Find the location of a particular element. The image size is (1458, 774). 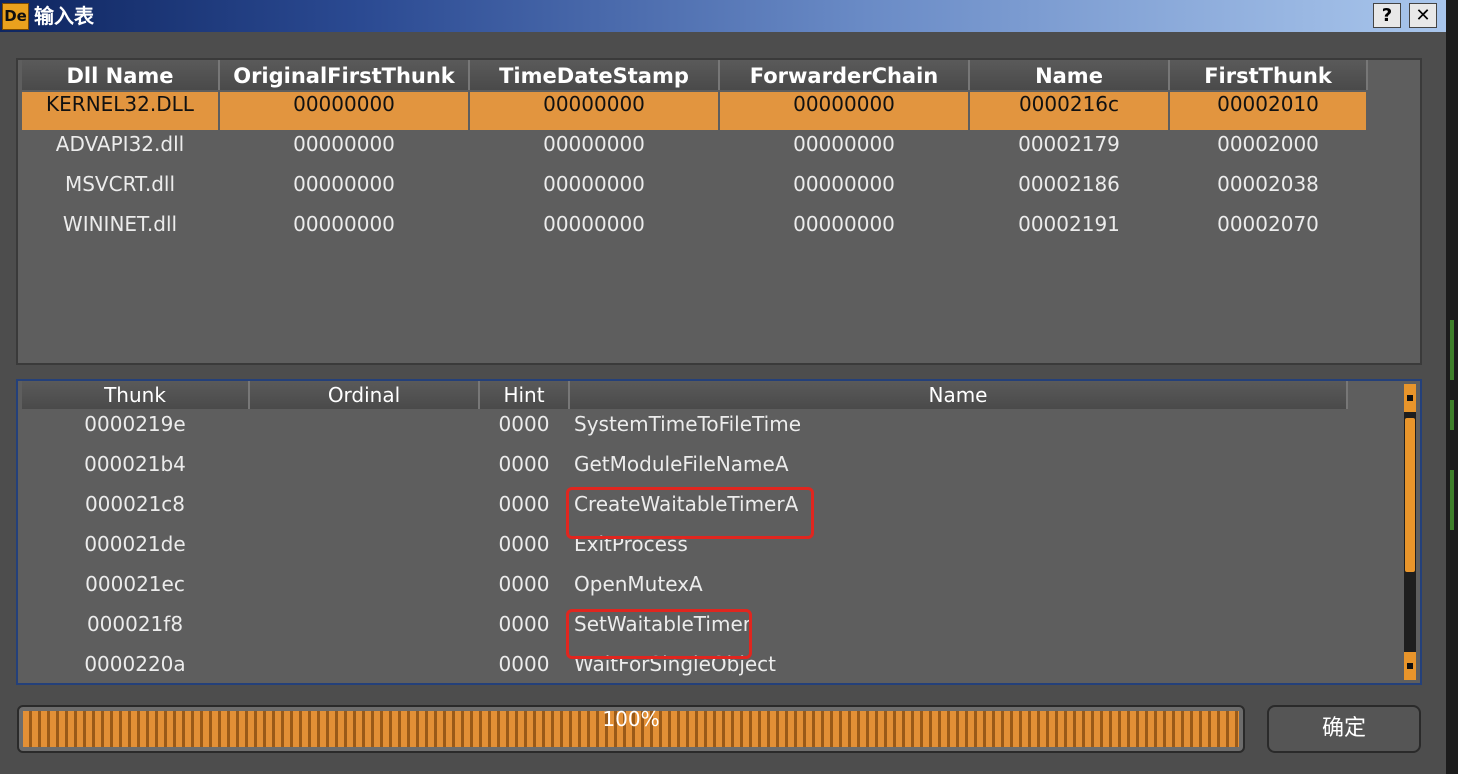

thunk-table-header-ordinal: Ordinal is located at coordinates (365, 395).